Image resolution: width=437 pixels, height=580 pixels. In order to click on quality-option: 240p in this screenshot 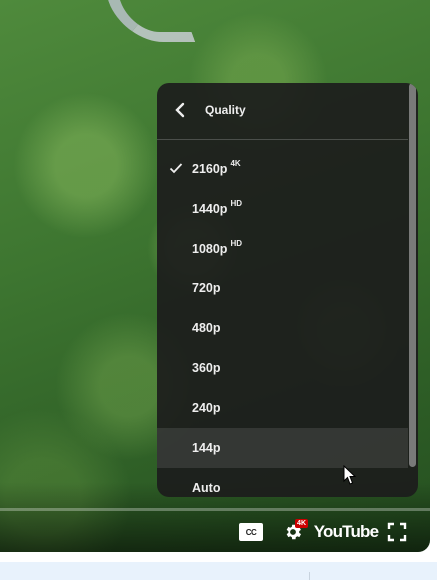, I will do `click(282, 408)`.